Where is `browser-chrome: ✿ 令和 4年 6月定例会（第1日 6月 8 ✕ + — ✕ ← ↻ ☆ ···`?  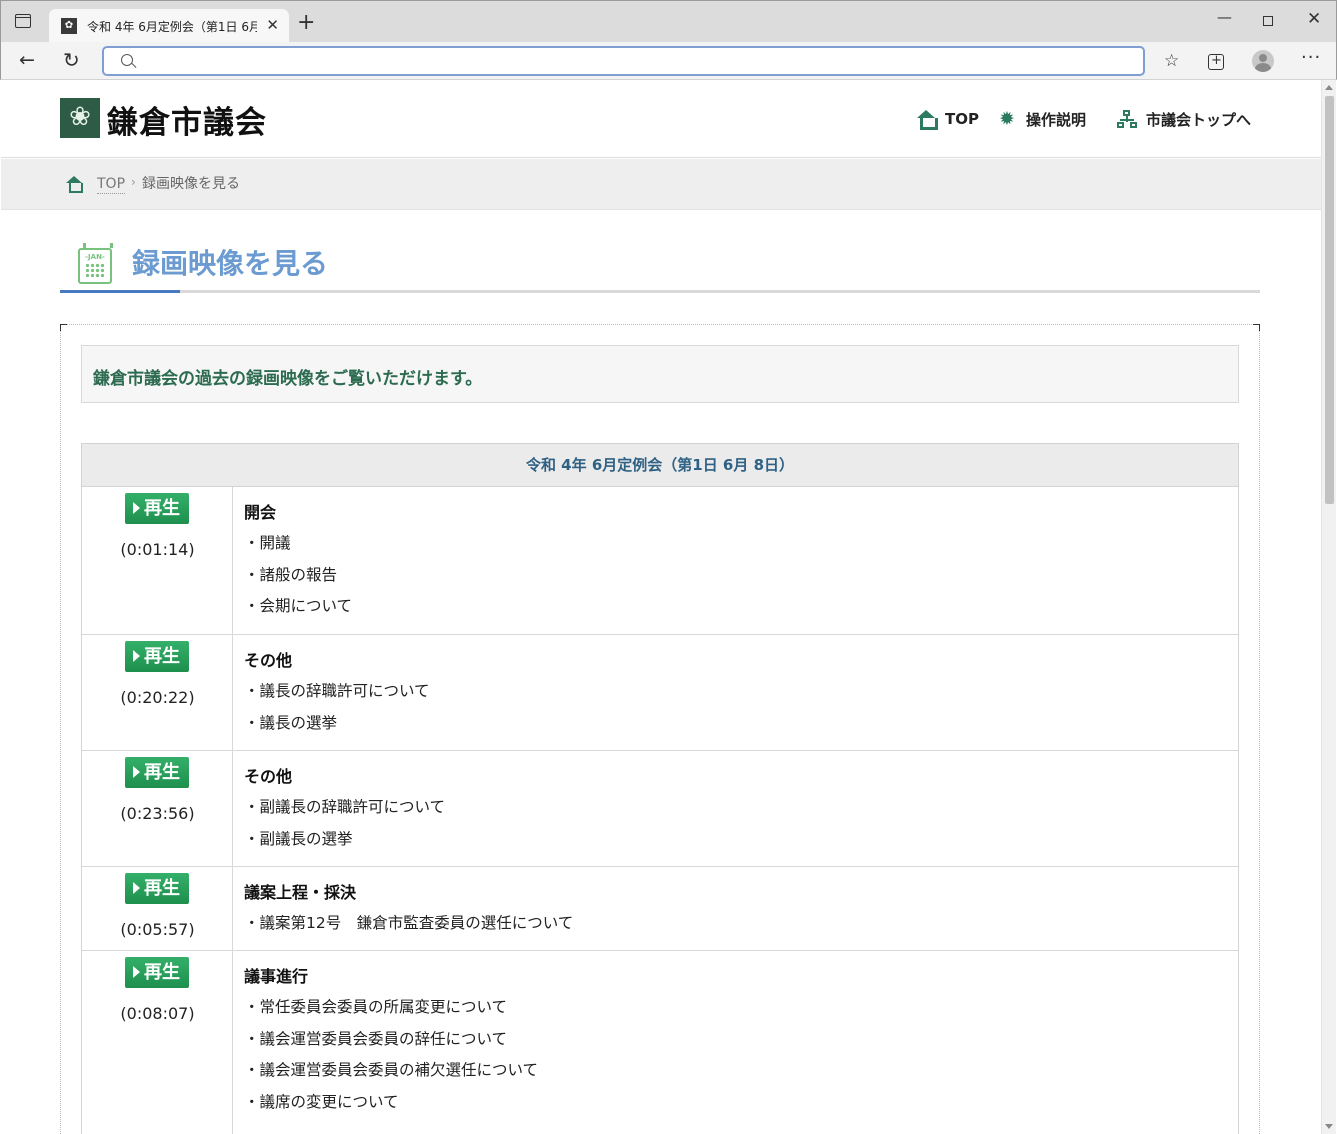 browser-chrome: ✿ 令和 4年 6月定例会（第1日 6月 8 ✕ + — ✕ ← ↻ ☆ ··· is located at coordinates (668, 40).